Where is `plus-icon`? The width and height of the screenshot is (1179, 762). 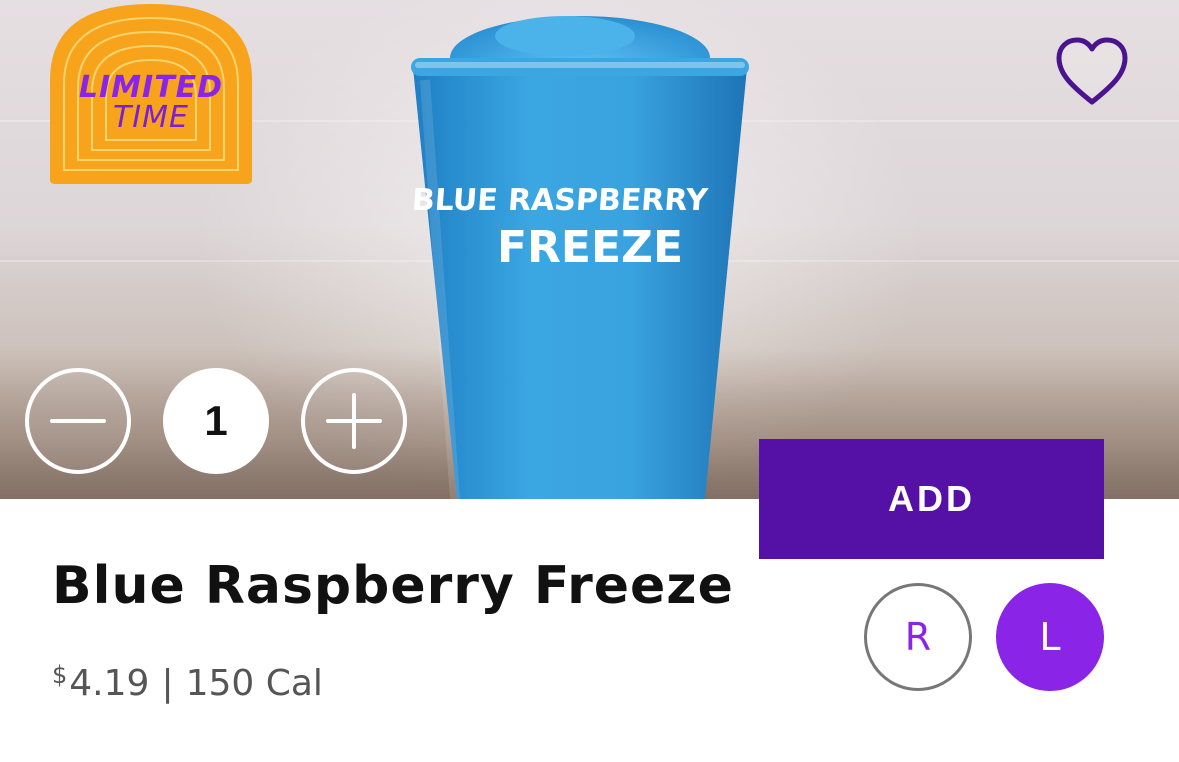
plus-icon is located at coordinates (354, 421).